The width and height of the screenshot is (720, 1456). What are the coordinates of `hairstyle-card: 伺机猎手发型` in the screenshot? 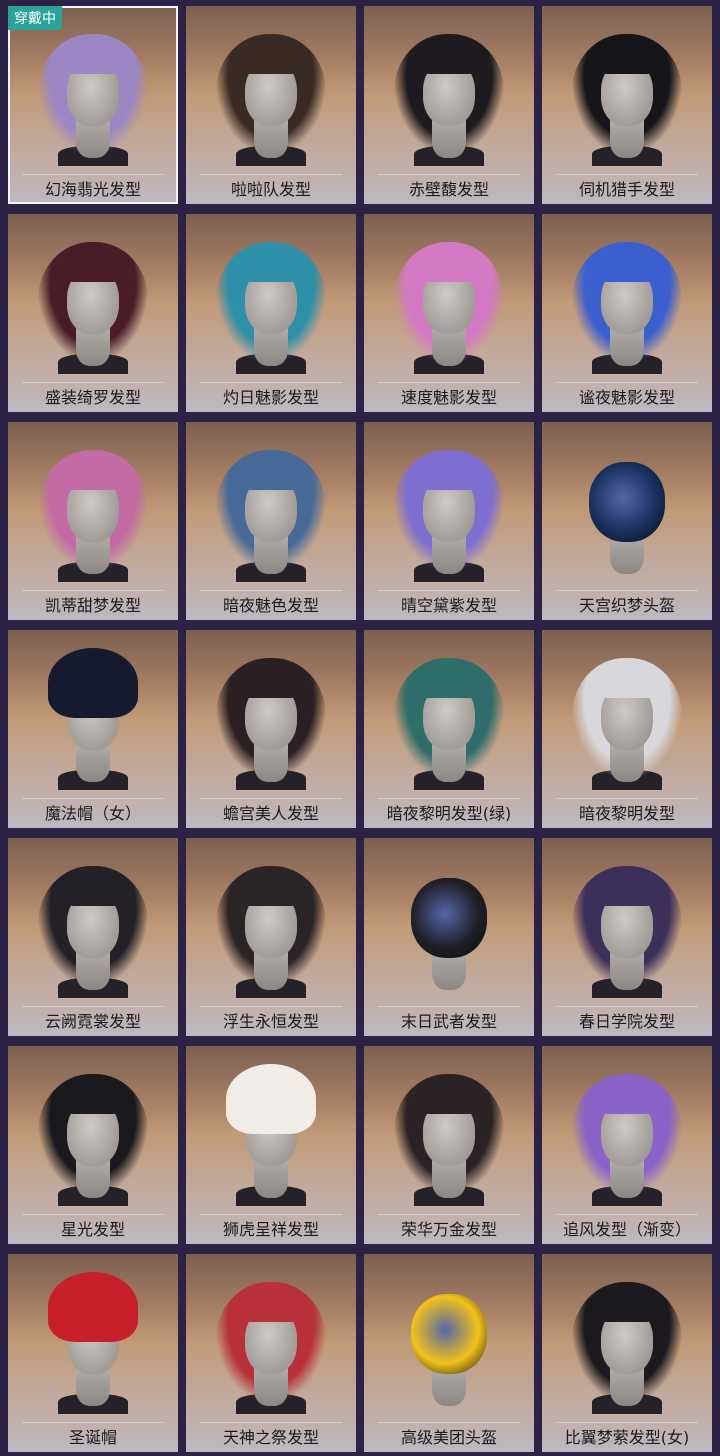 It's located at (627, 105).